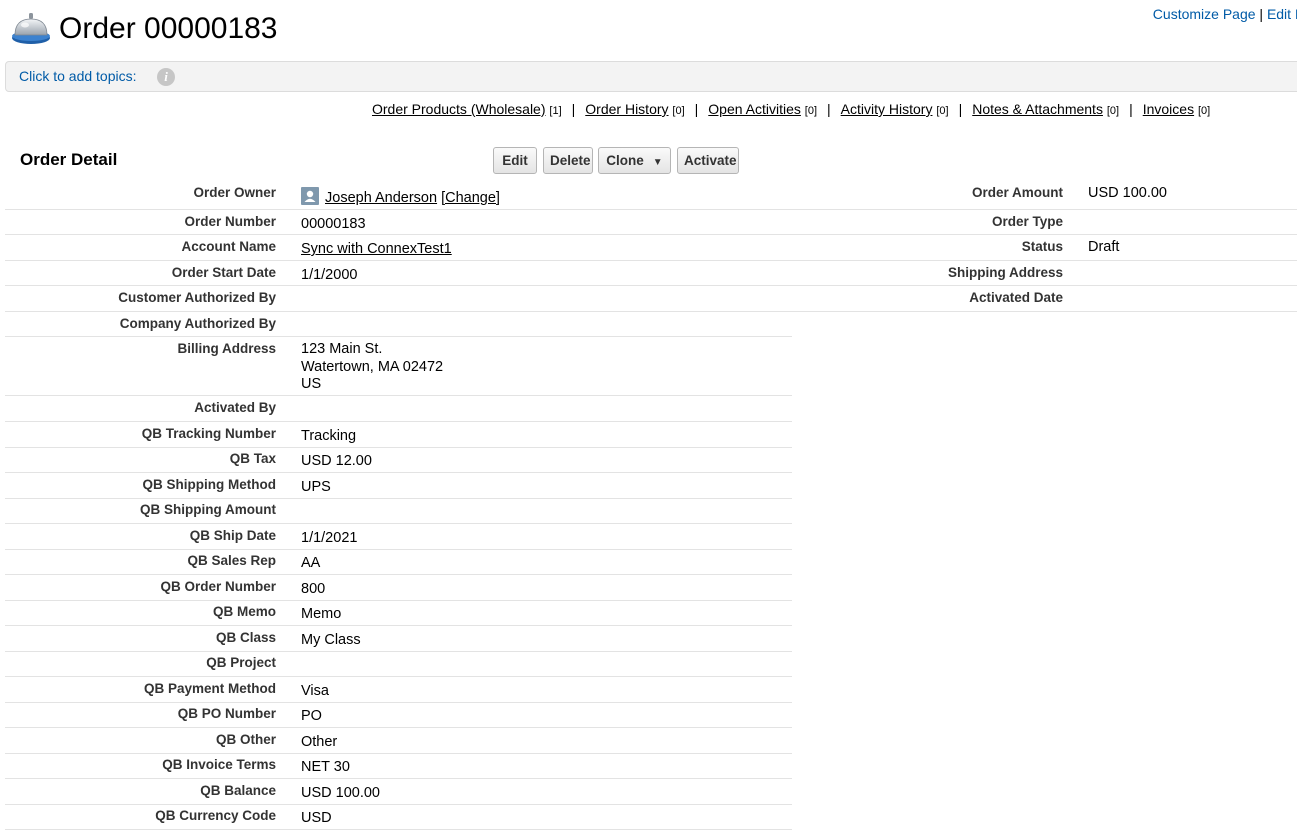 The height and width of the screenshot is (830, 1297). Describe the element at coordinates (1037, 109) in the screenshot. I see `related-list-link: Notes & Attachments` at that location.